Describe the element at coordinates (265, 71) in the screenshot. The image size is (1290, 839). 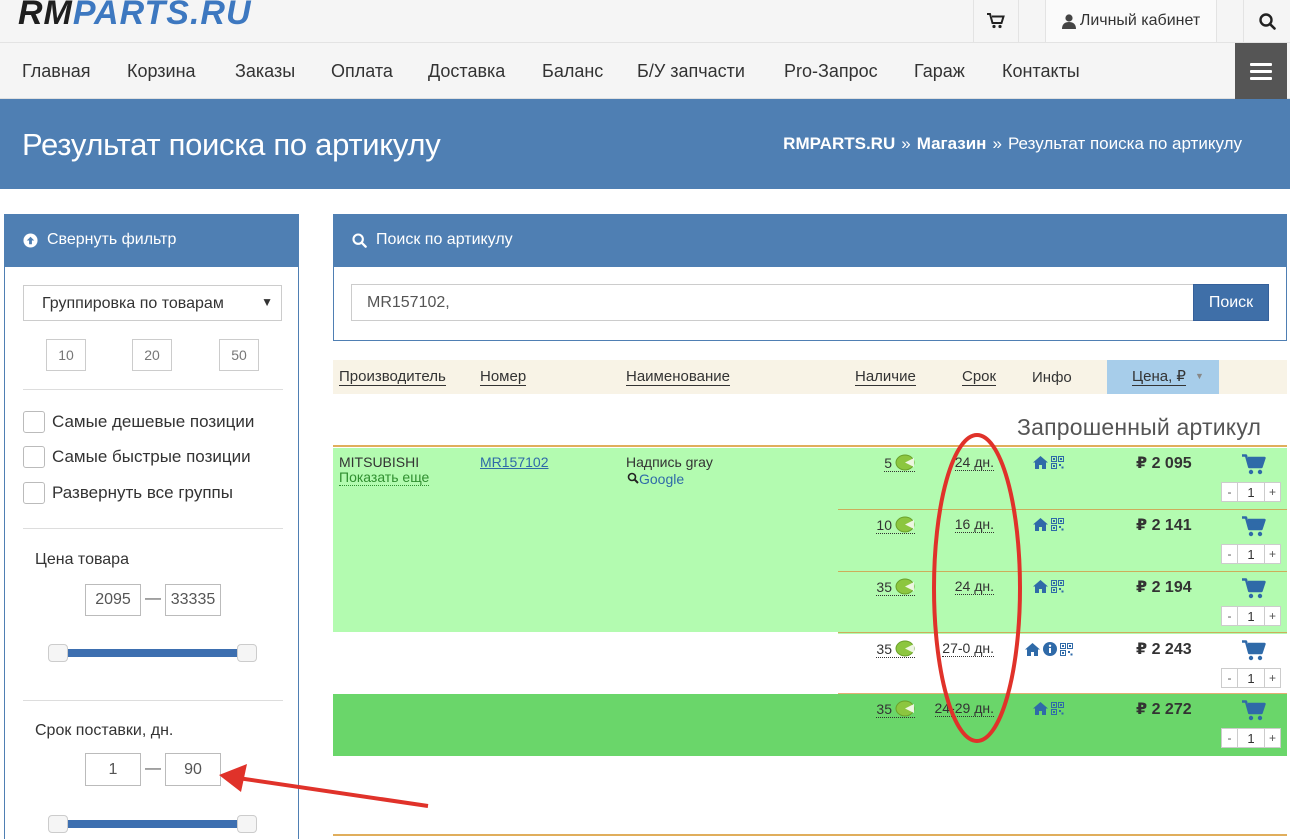
I see `nav-item-orders: Заказы` at that location.